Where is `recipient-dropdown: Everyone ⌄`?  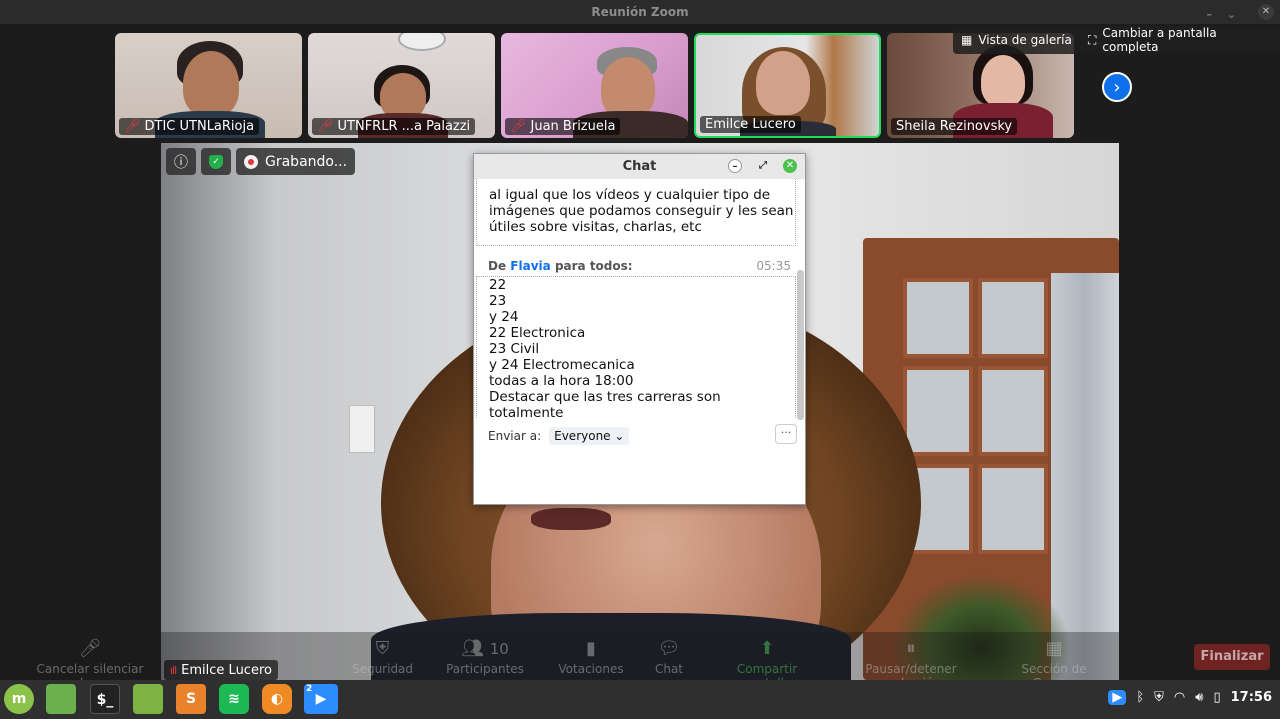
recipient-dropdown: Everyone ⌄ is located at coordinates (589, 436).